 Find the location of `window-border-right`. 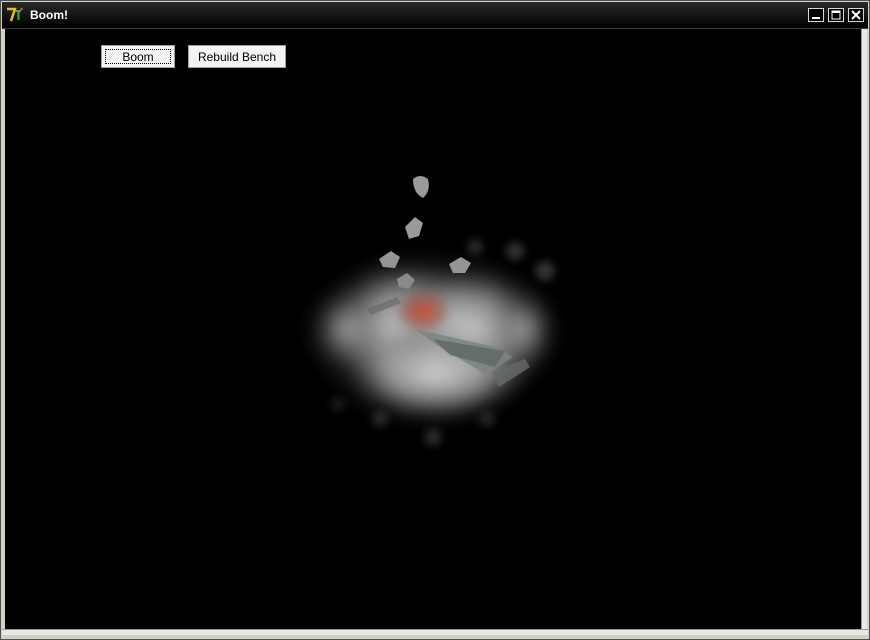

window-border-right is located at coordinates (864, 331).